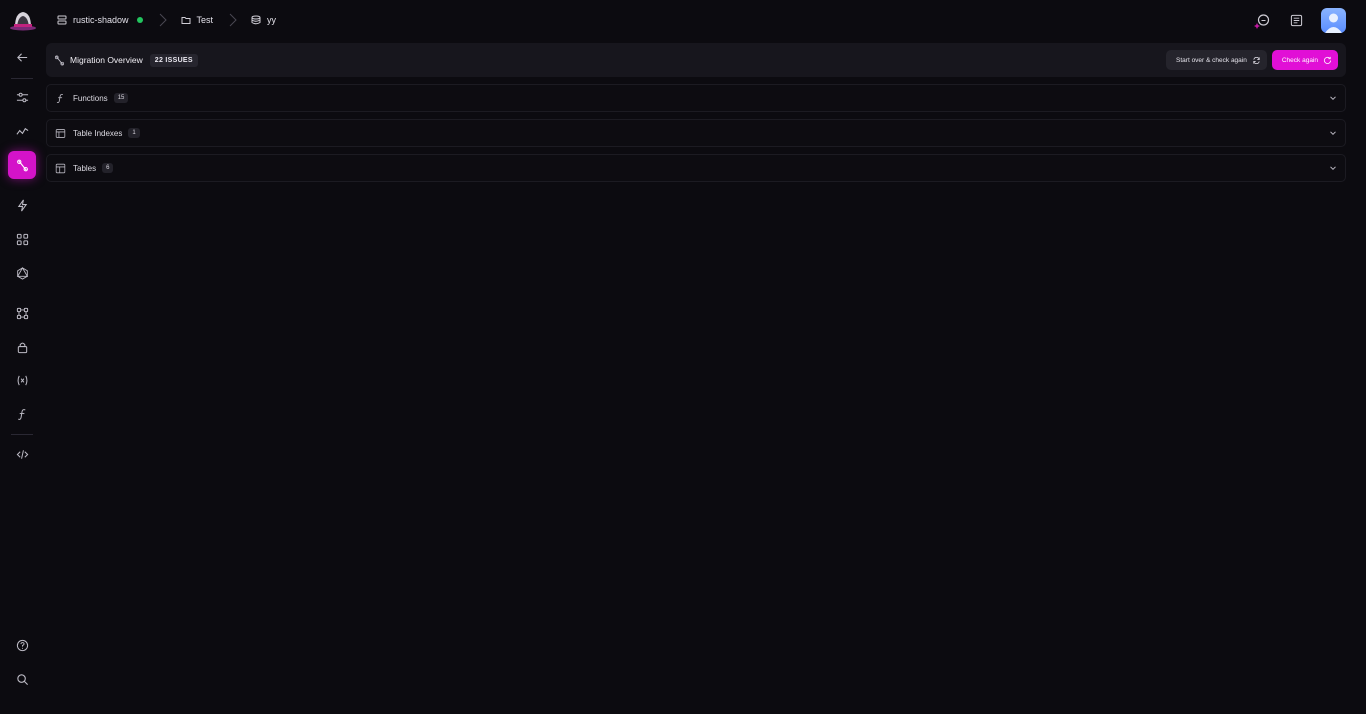 This screenshot has width=1366, height=714. What do you see at coordinates (696, 133) in the screenshot?
I see `section-table-indexes: Table Indexes 1` at bounding box center [696, 133].